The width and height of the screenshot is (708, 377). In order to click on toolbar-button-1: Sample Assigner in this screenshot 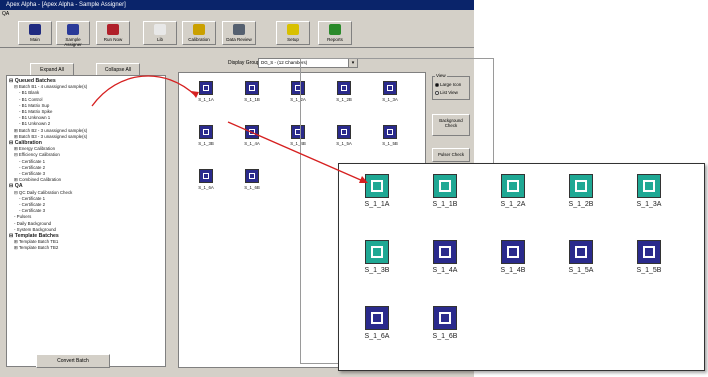, I will do `click(73, 34)`.